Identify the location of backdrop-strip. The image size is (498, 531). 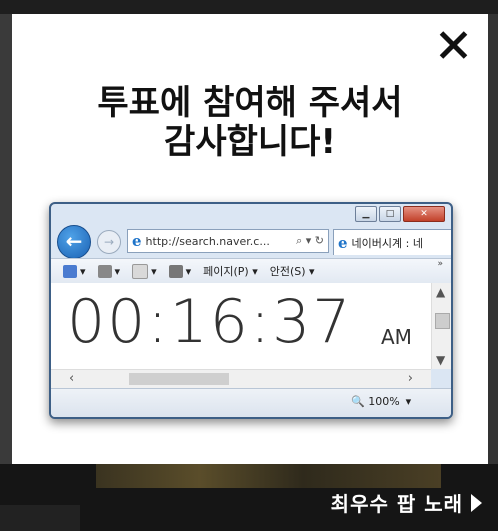
(40, 518).